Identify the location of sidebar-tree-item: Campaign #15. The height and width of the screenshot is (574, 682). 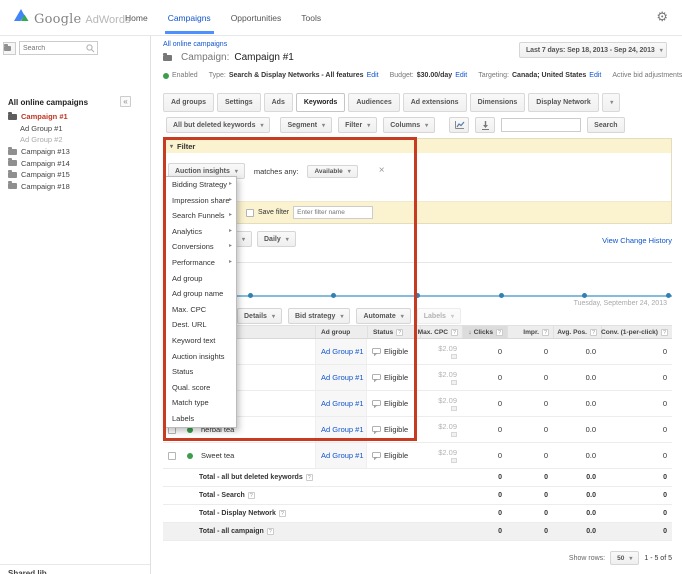
(75, 175).